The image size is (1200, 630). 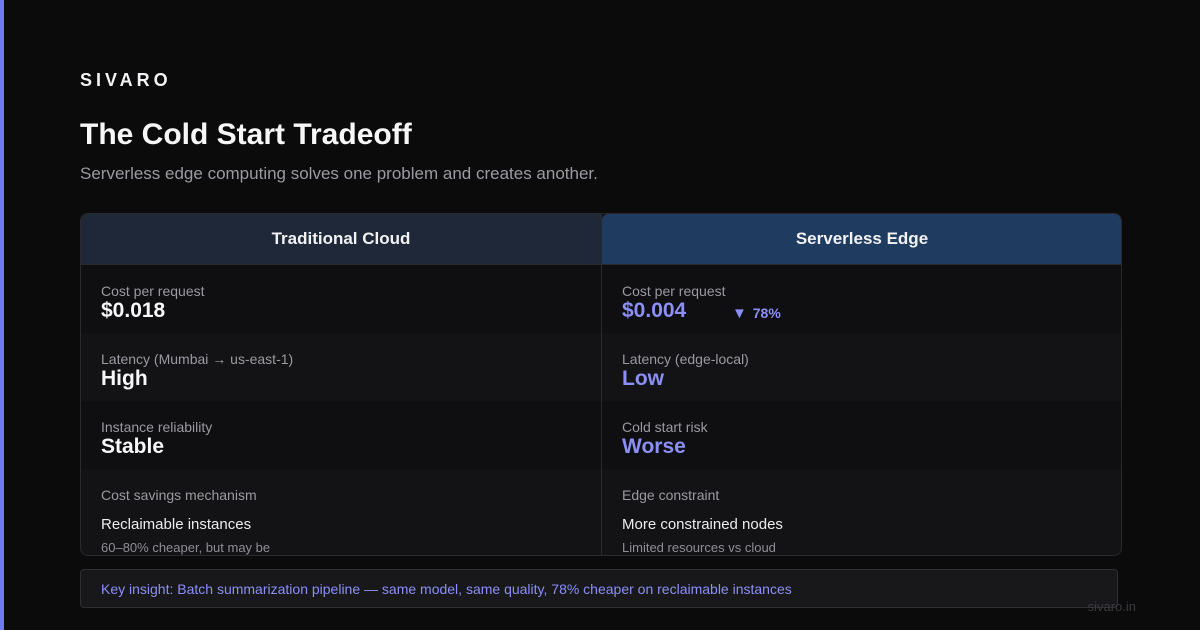 What do you see at coordinates (643, 378) in the screenshot?
I see `row-value: Low` at bounding box center [643, 378].